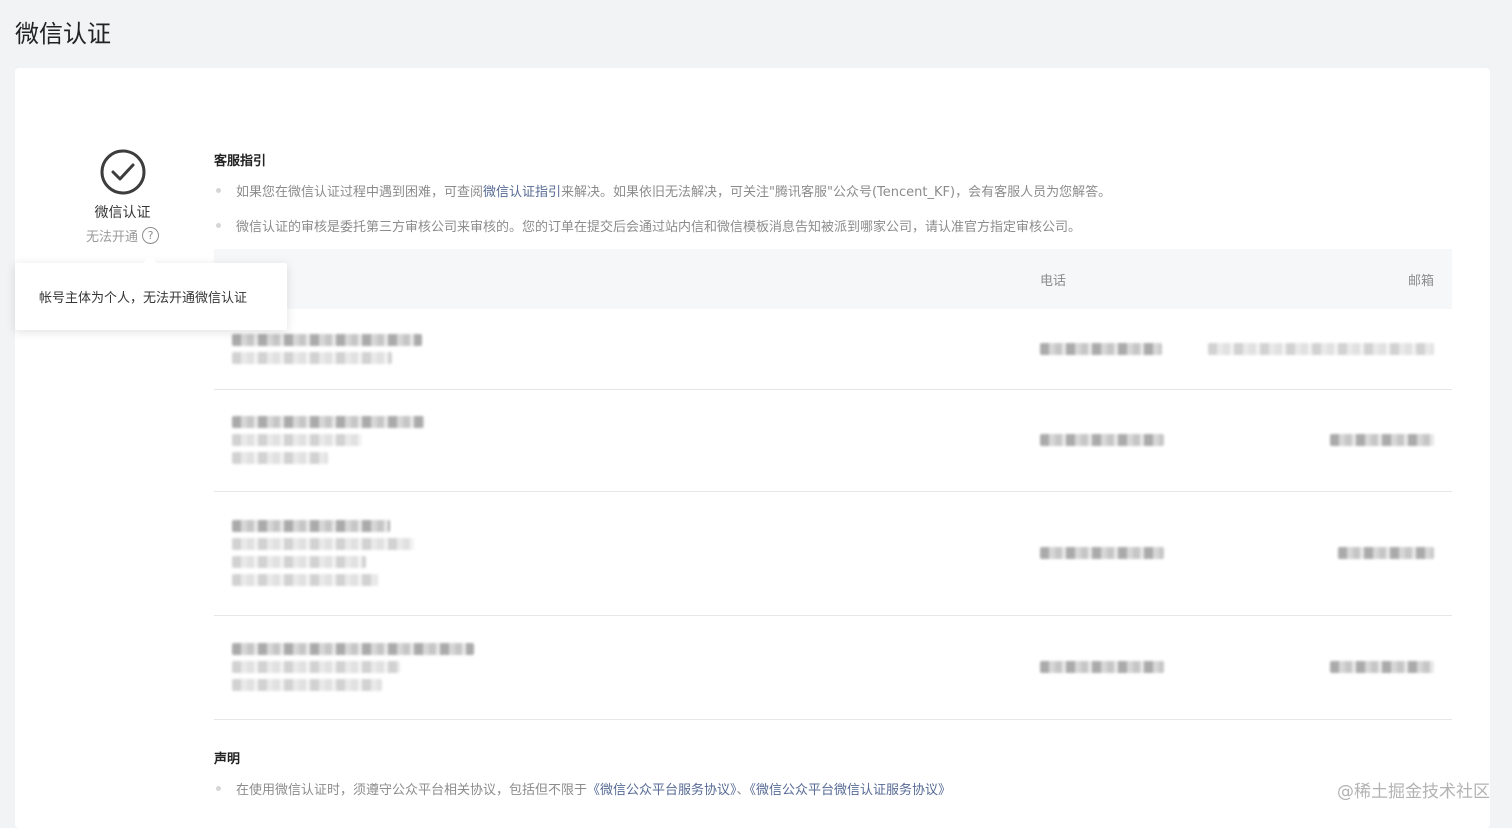  I want to click on check-circle-icon, so click(122, 172).